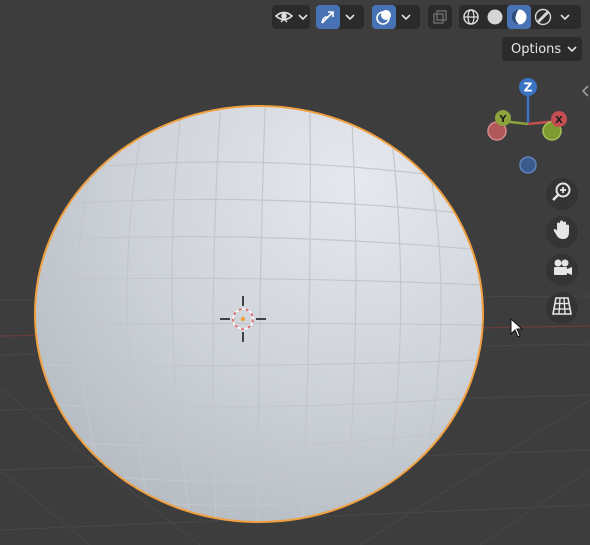 The width and height of the screenshot is (590, 545). What do you see at coordinates (536, 49) in the screenshot?
I see `options-label: Options` at bounding box center [536, 49].